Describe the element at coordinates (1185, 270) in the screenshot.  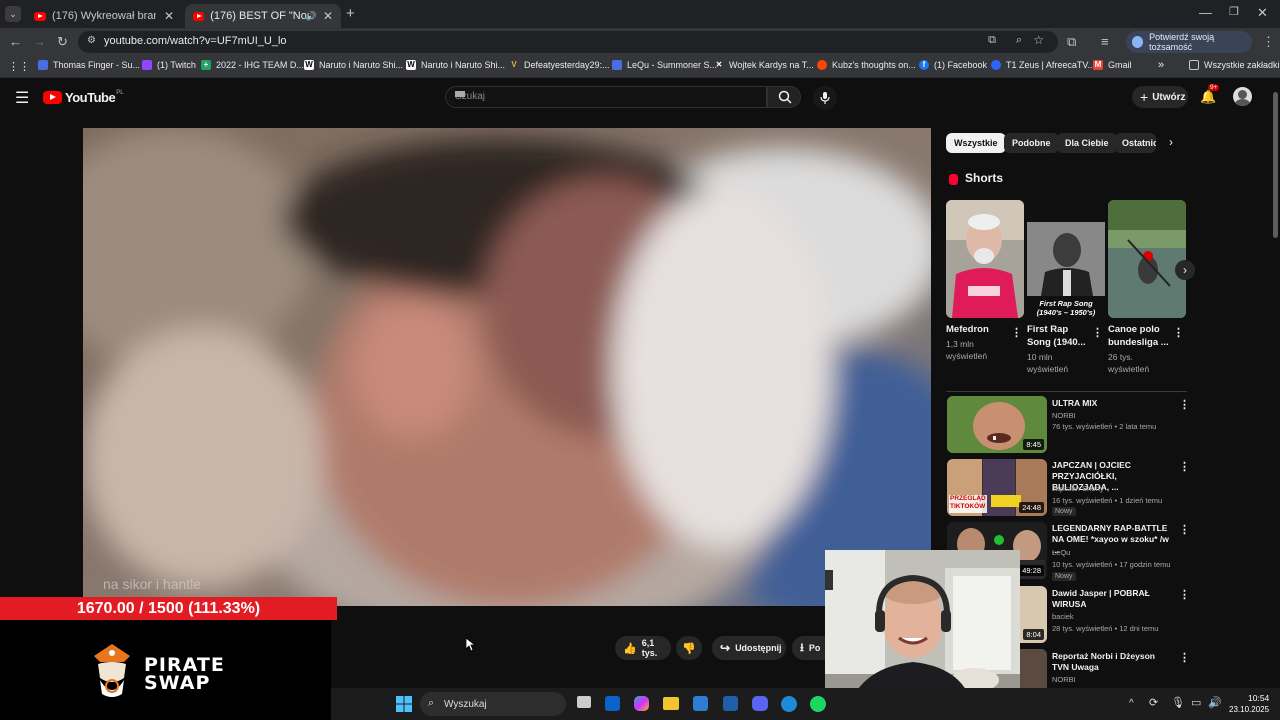
I see `shorts-next-button: ›` at that location.